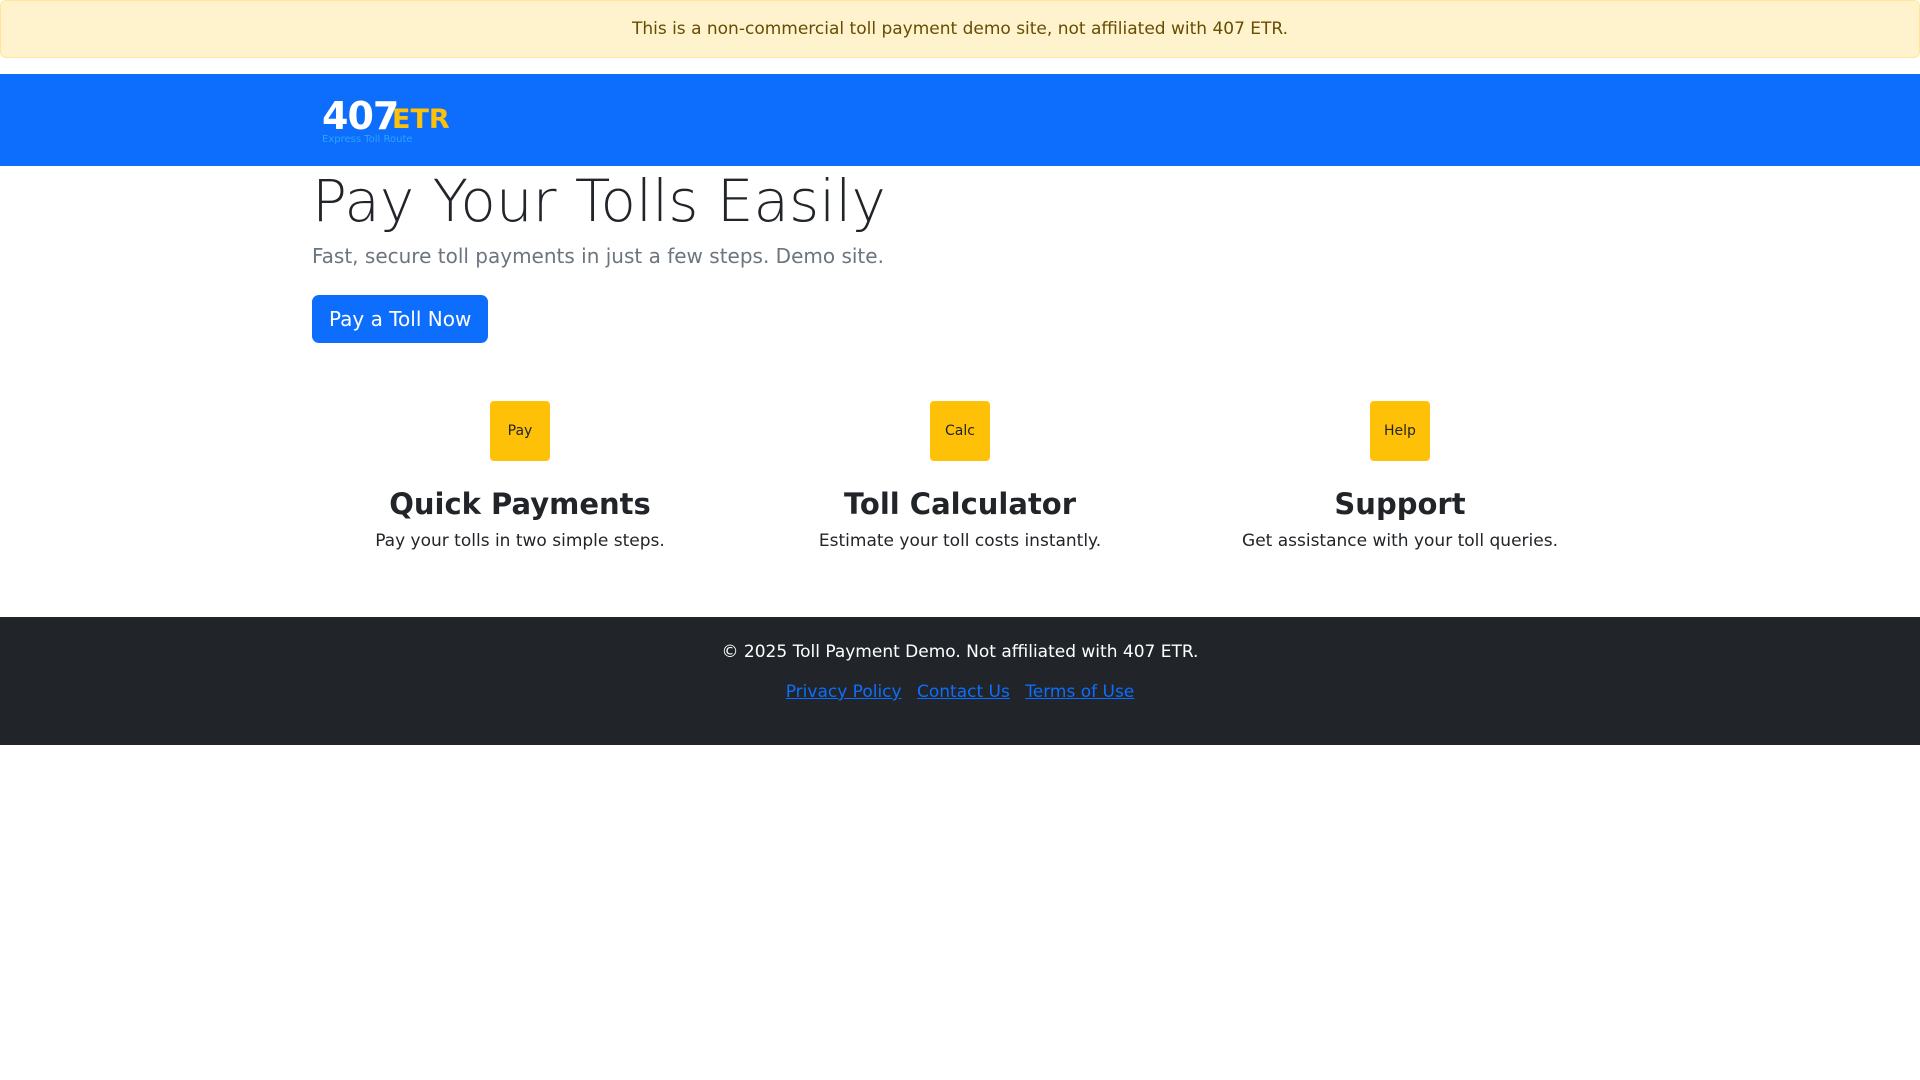 The width and height of the screenshot is (1920, 1080). What do you see at coordinates (520, 541) in the screenshot?
I see `feature-description: Pay your tolls in two simple steps.` at bounding box center [520, 541].